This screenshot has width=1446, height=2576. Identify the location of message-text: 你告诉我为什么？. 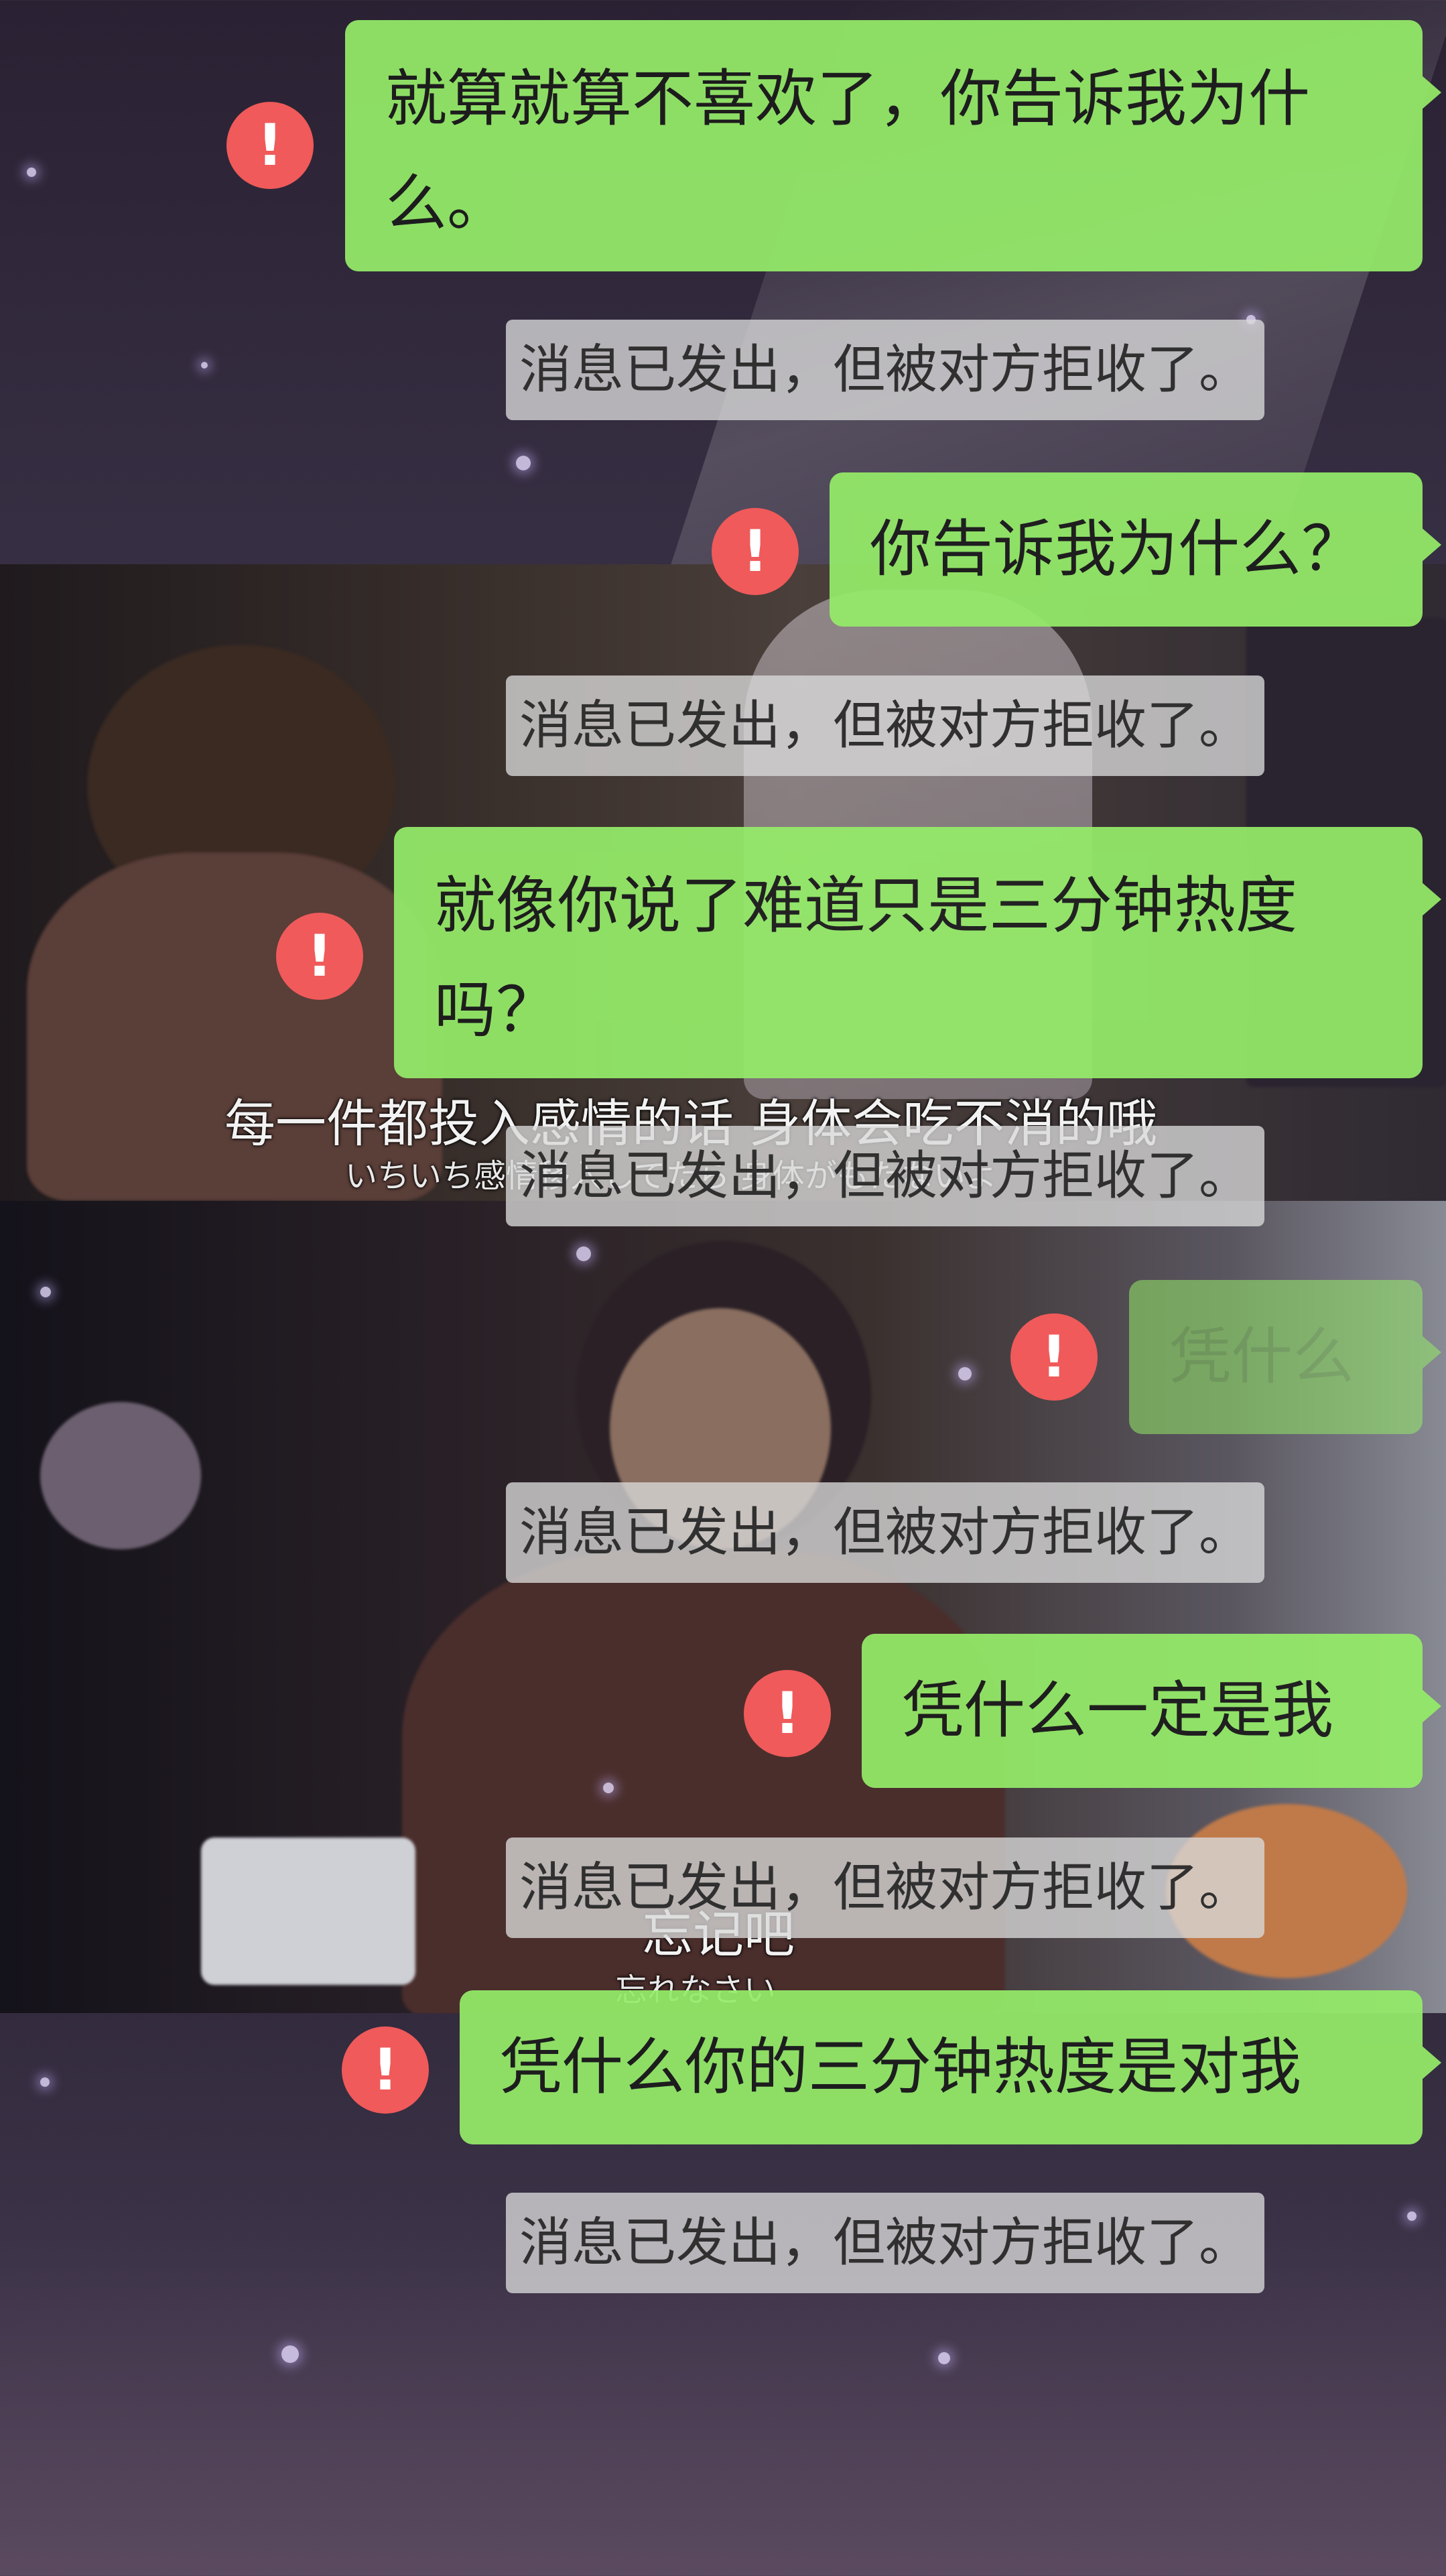
(1117, 549).